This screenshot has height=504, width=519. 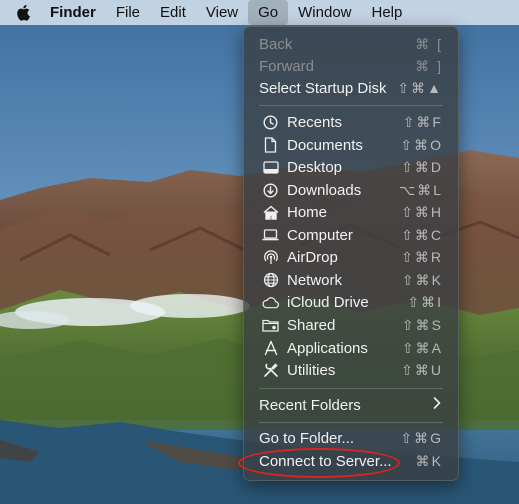 I want to click on shortcut: ⌘ [, so click(x=429, y=43).